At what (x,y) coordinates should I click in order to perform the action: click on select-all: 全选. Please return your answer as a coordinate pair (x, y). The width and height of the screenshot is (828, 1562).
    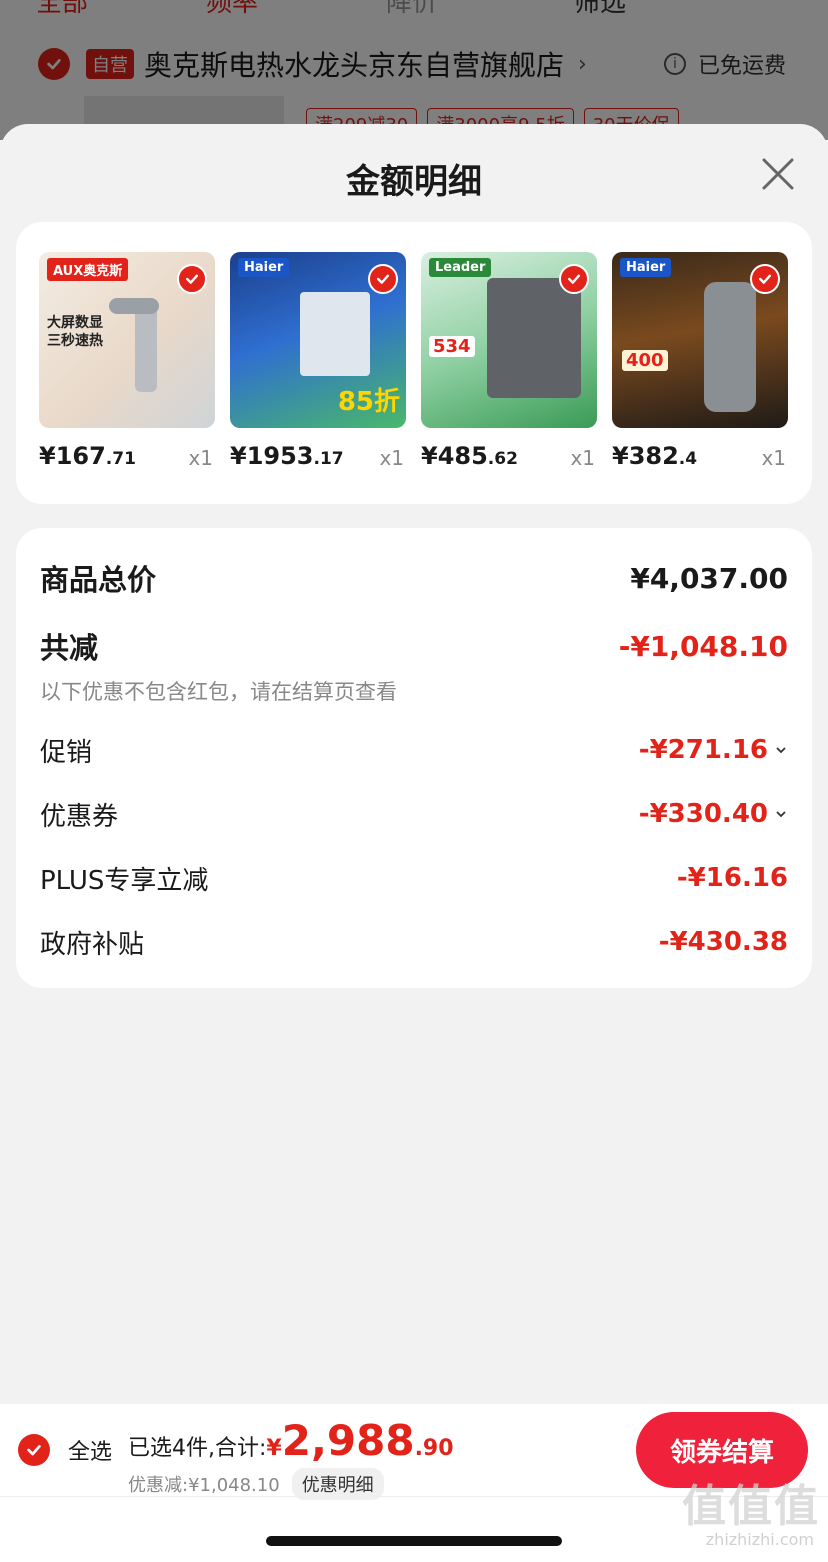
    Looking at the image, I should click on (65, 1450).